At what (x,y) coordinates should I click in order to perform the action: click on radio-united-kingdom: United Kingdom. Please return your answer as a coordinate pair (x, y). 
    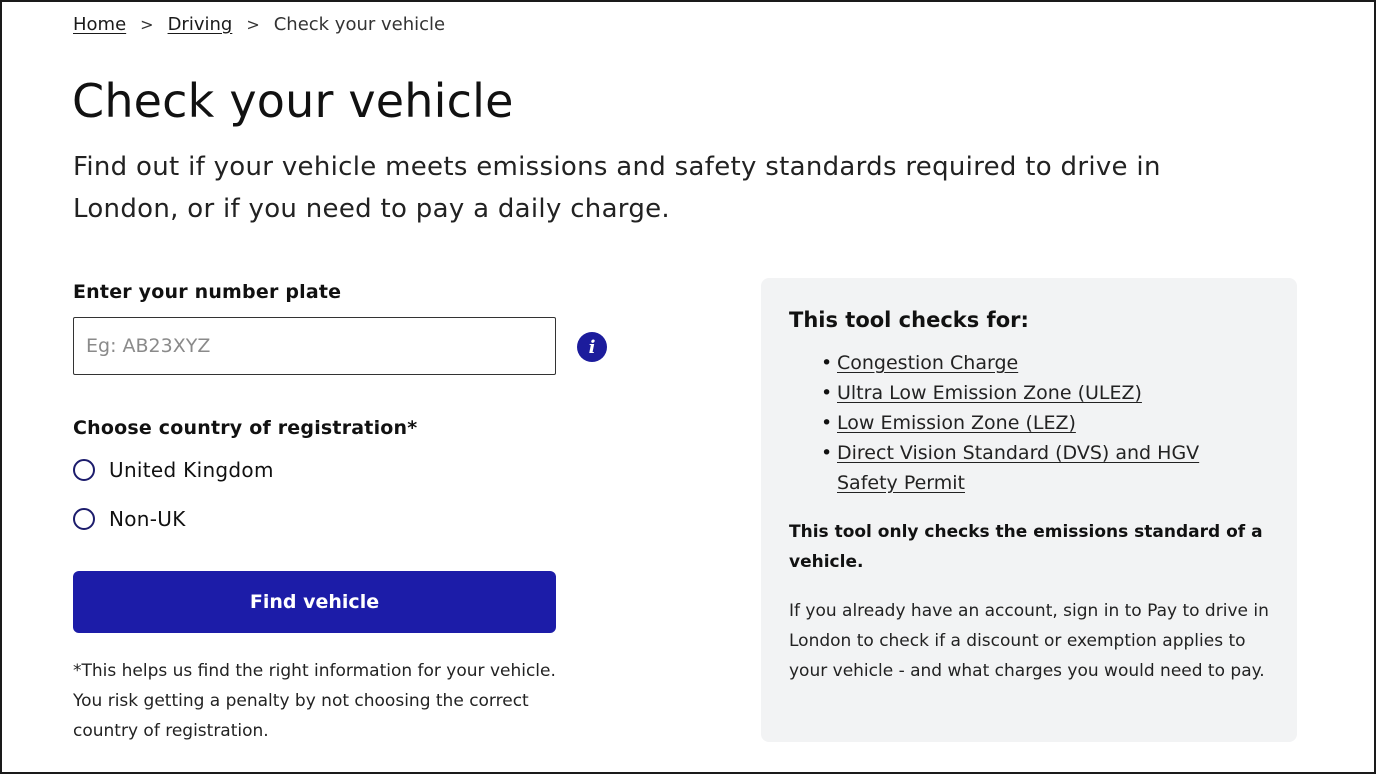
    Looking at the image, I should click on (173, 470).